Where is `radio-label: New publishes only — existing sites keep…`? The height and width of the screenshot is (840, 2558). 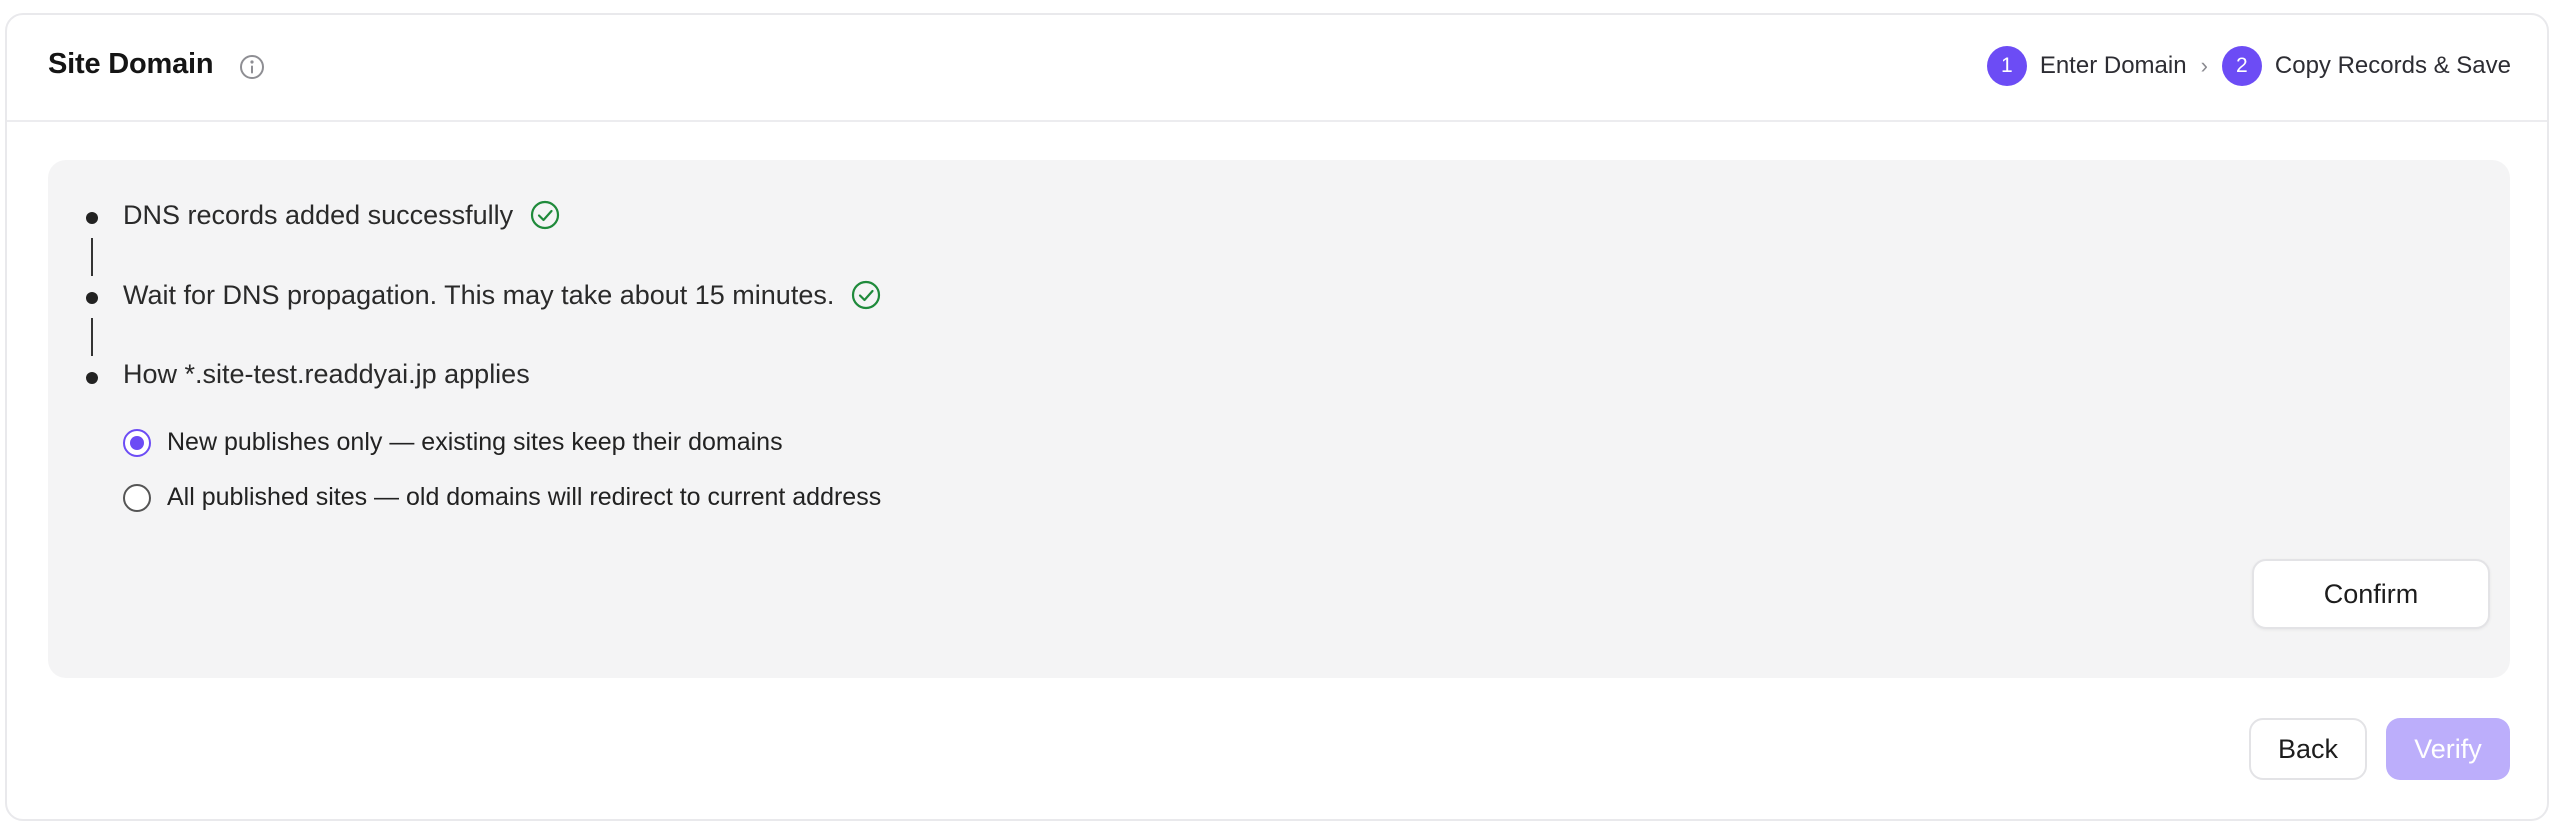 radio-label: New publishes only — existing sites keep… is located at coordinates (475, 442).